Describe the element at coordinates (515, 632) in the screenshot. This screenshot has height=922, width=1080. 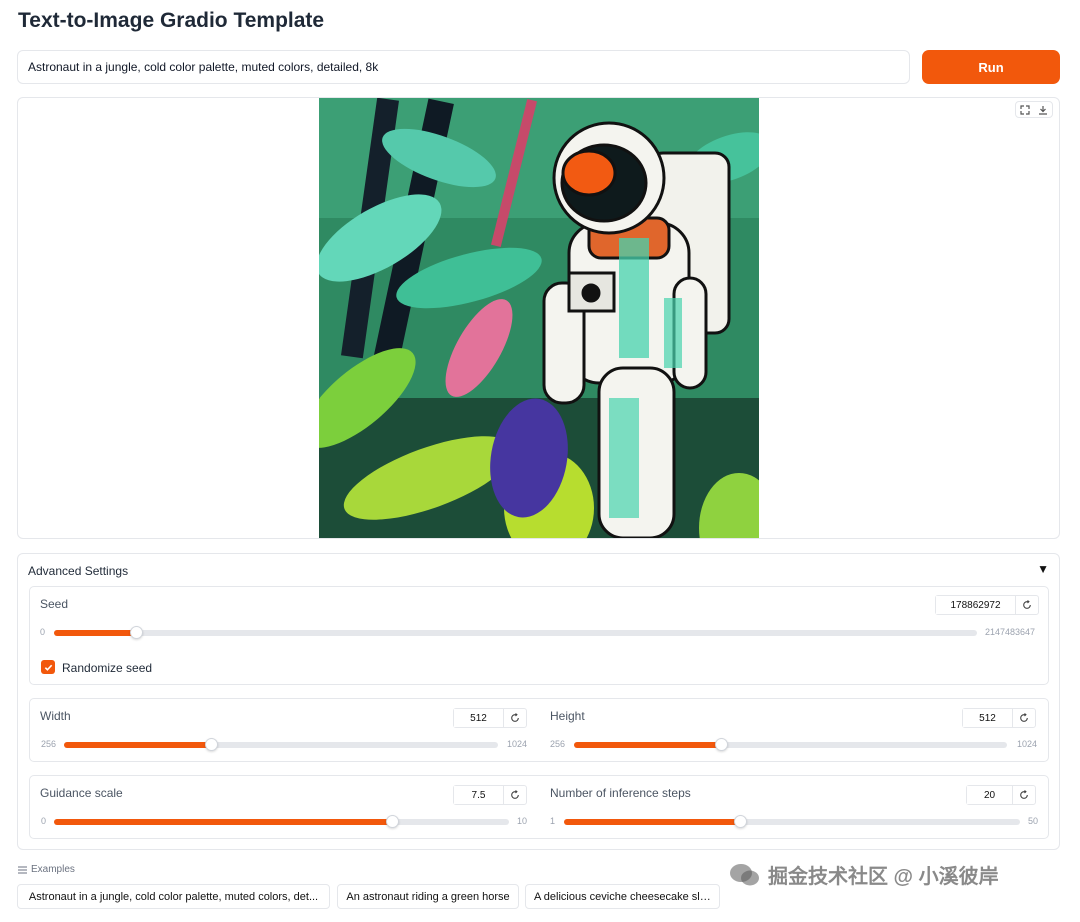
I see `seed-slider` at that location.